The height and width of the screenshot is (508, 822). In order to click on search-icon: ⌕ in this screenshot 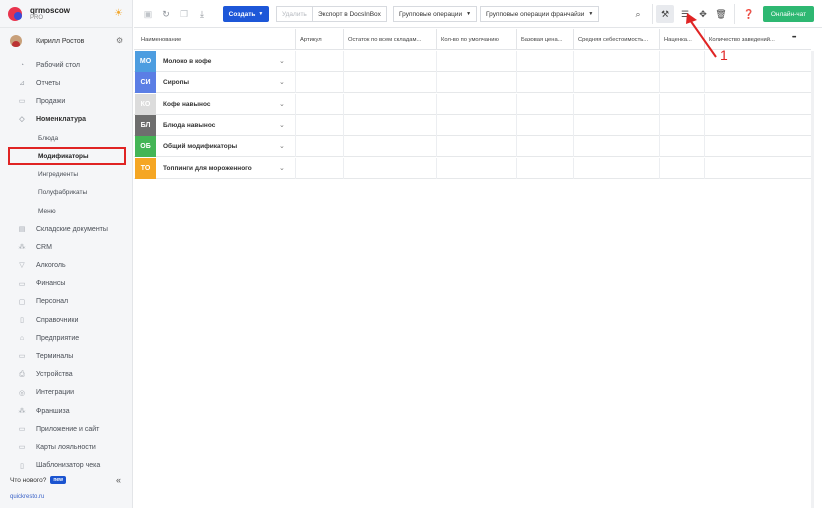, I will do `click(638, 14)`.